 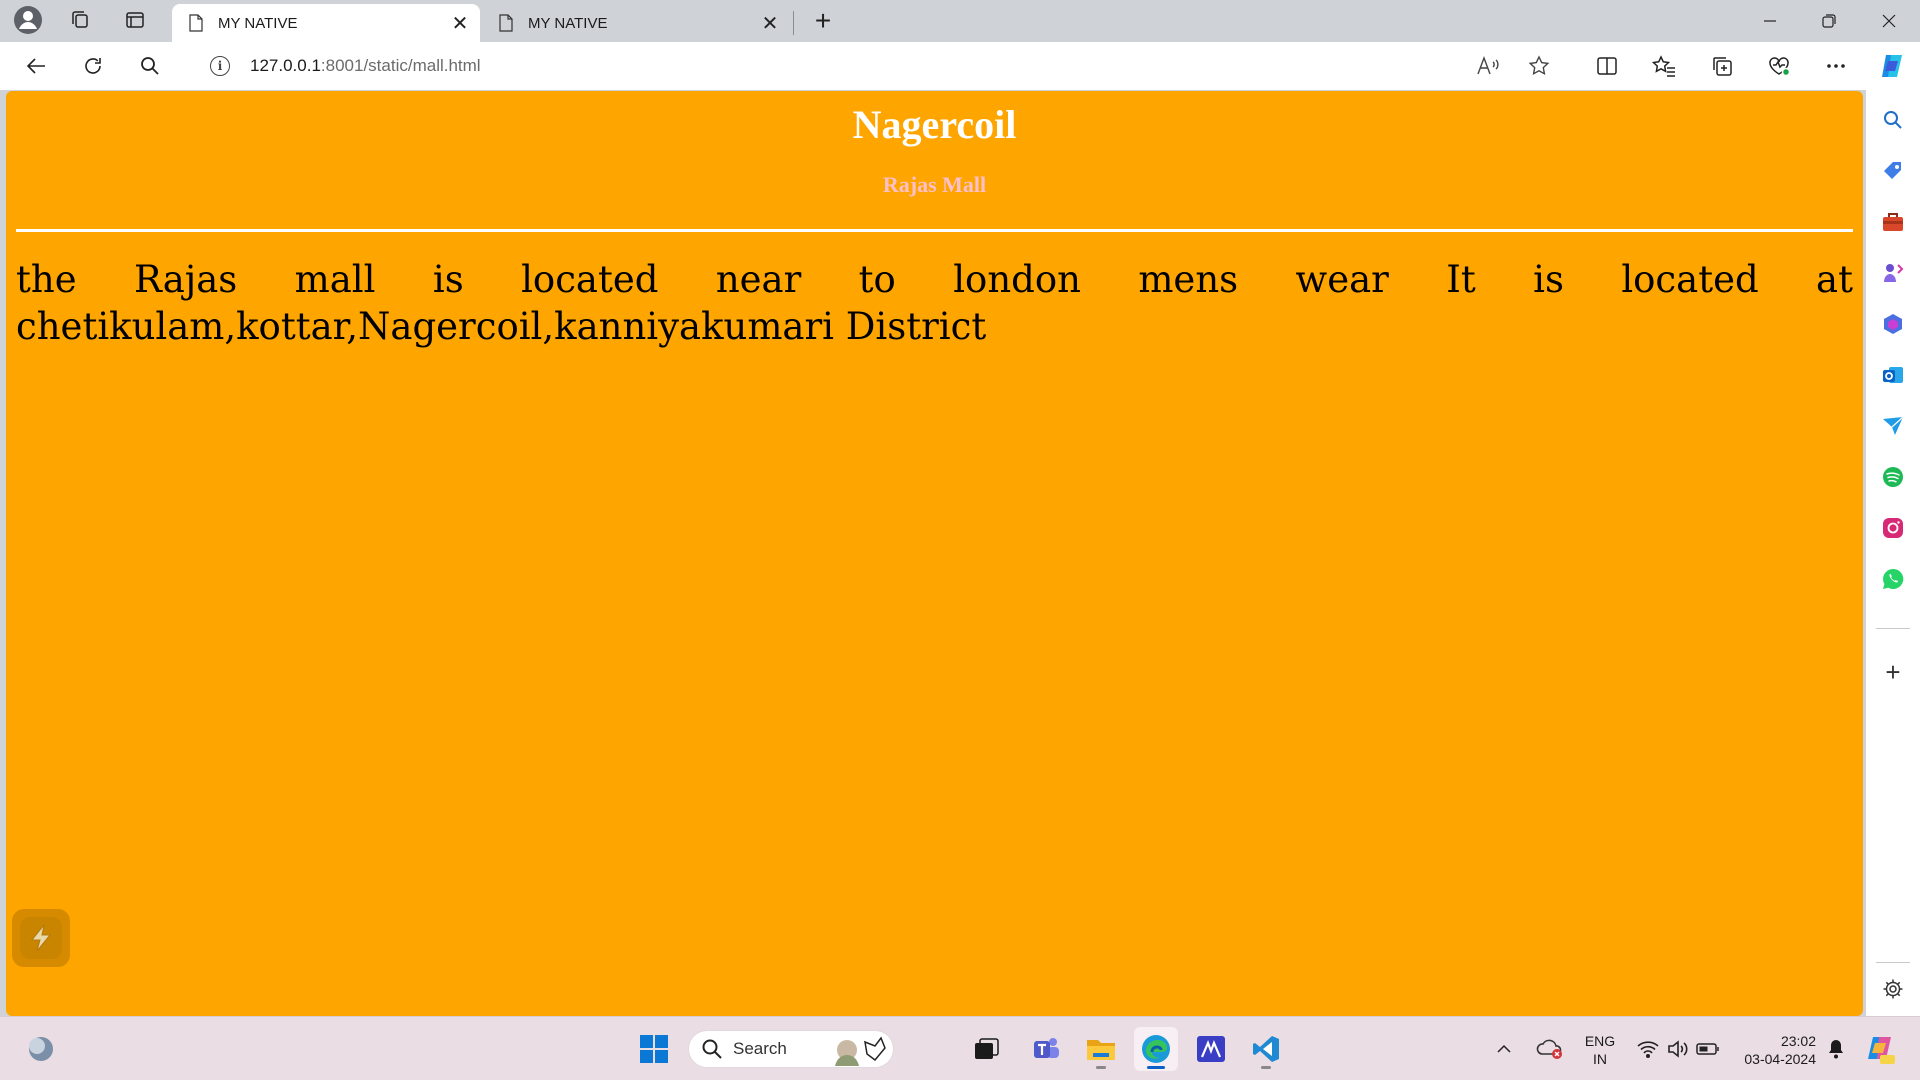 What do you see at coordinates (960, 21) in the screenshot?
I see `tab-strip: MY NATIVE ✕ MY NATIVE ✕ +` at bounding box center [960, 21].